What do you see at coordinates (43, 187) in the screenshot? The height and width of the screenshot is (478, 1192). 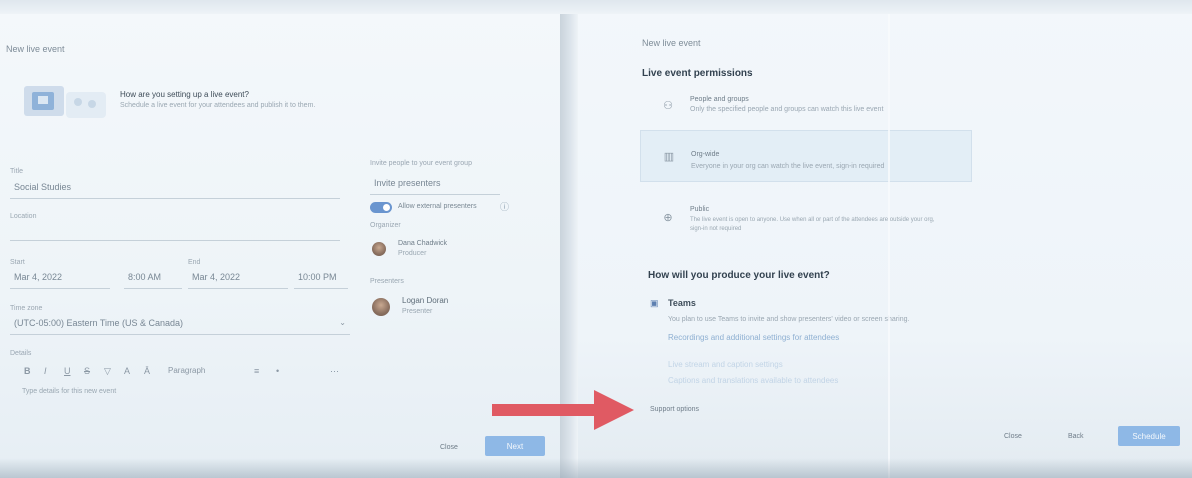 I see `title-value: Social Studies` at bounding box center [43, 187].